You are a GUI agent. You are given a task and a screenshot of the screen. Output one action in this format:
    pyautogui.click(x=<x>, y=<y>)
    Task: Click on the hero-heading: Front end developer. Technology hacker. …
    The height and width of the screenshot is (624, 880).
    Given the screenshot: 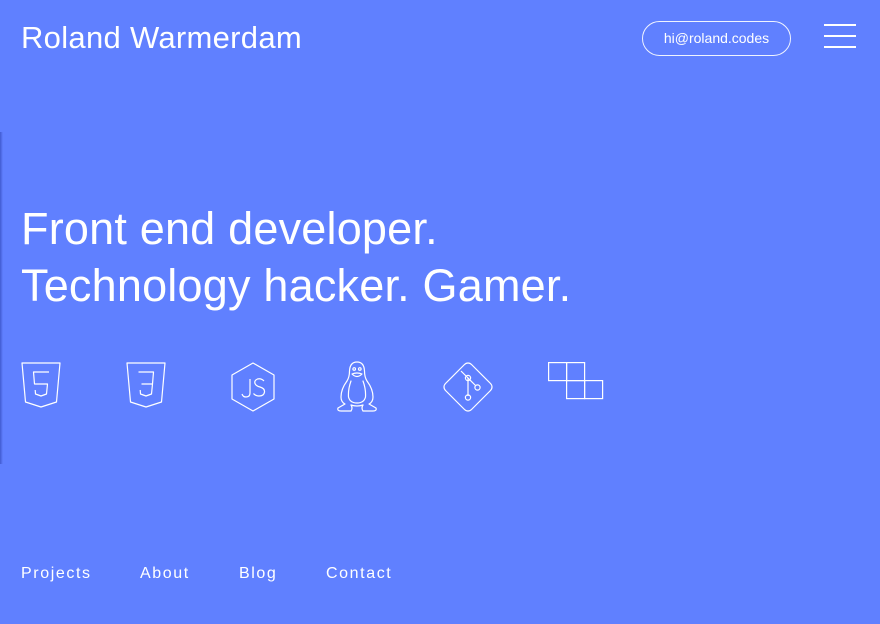 What is the action you would take?
    pyautogui.click(x=296, y=257)
    